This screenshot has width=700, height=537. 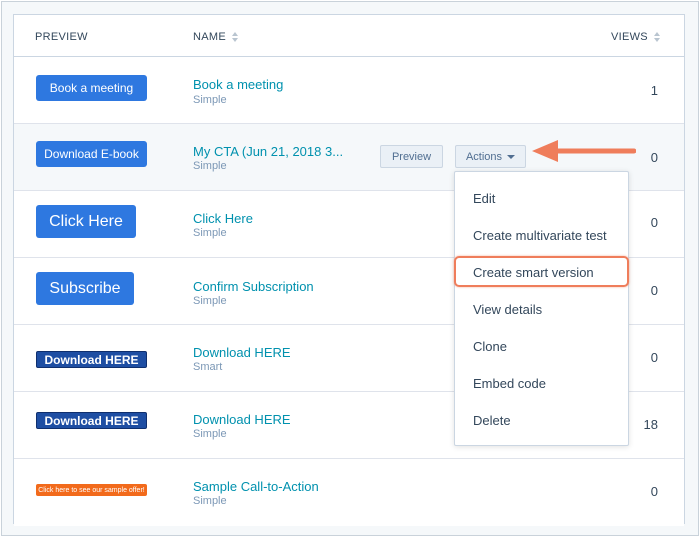 I want to click on column-header-preview-label: PREVIEW, so click(x=61, y=37).